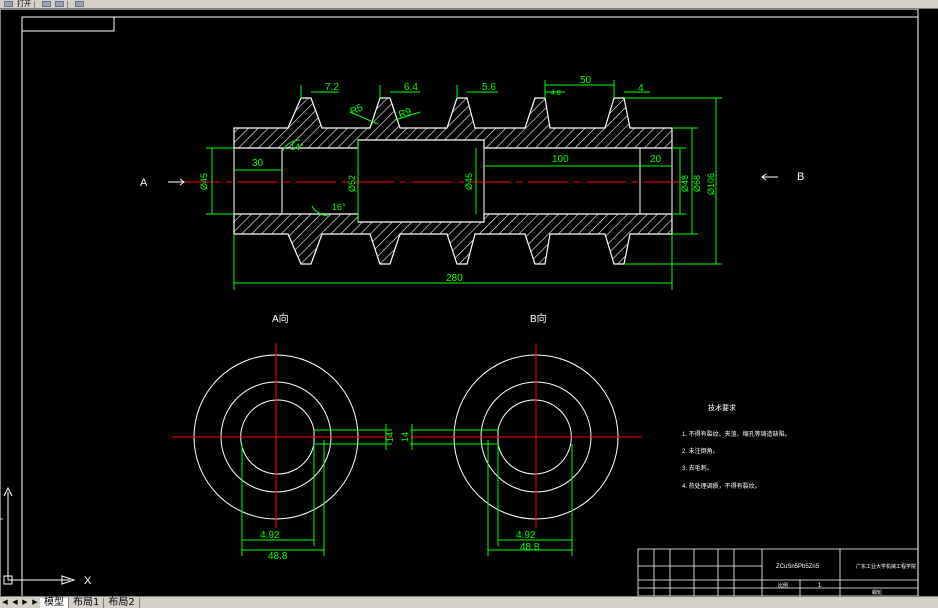  Describe the element at coordinates (35, 603) in the screenshot. I see `tab-last-icon: ▶` at that location.